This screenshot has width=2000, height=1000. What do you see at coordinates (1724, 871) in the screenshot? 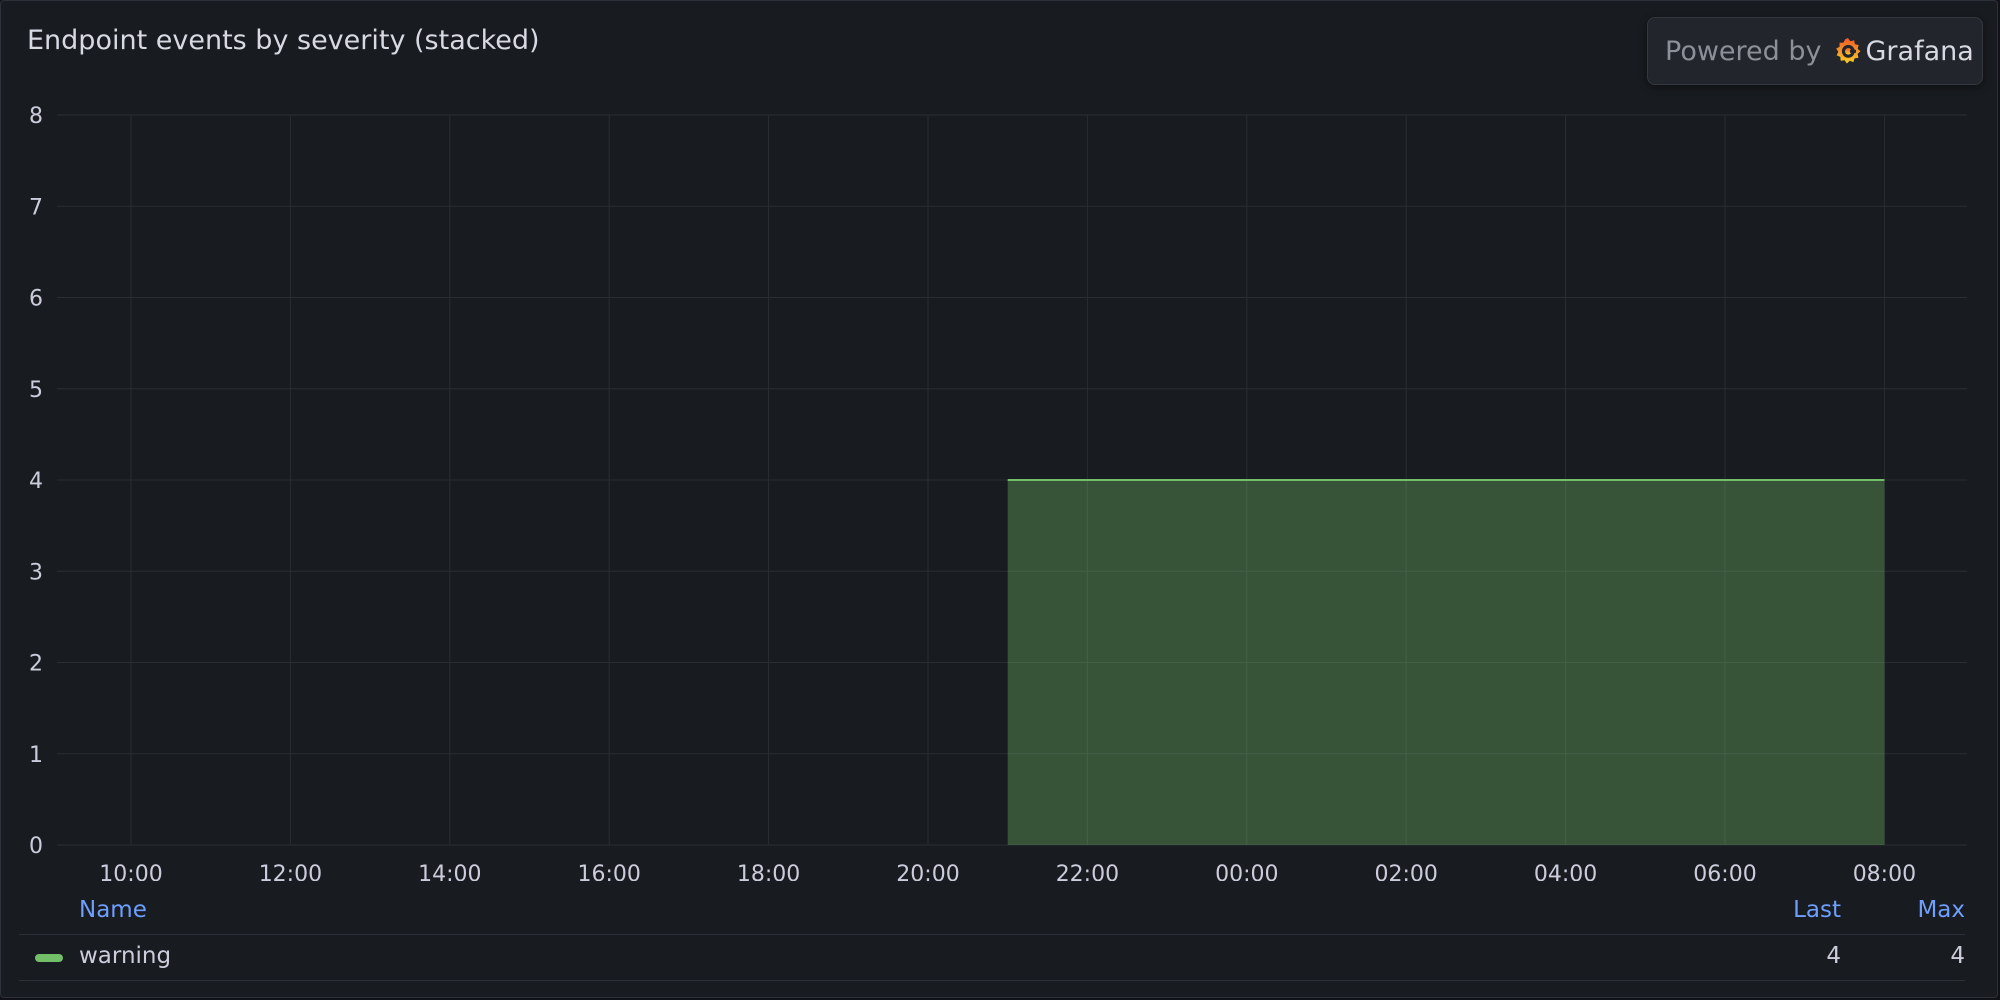
I see `x-tick-label: 06:00` at bounding box center [1724, 871].